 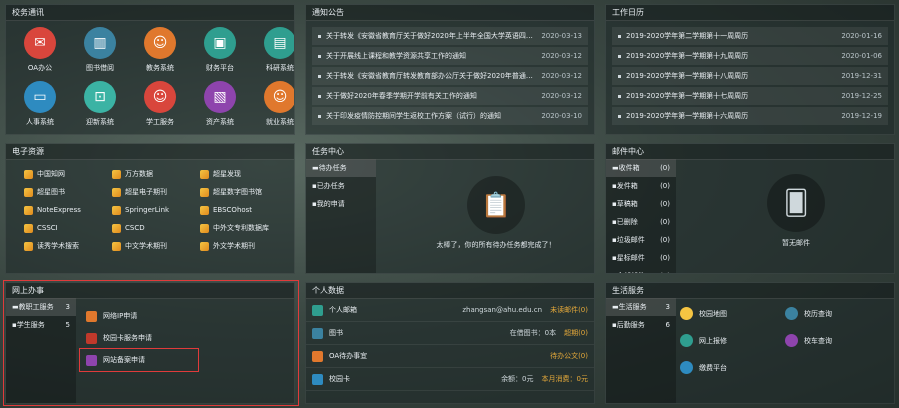 I want to click on life-label: 网上报修, so click(x=713, y=340).